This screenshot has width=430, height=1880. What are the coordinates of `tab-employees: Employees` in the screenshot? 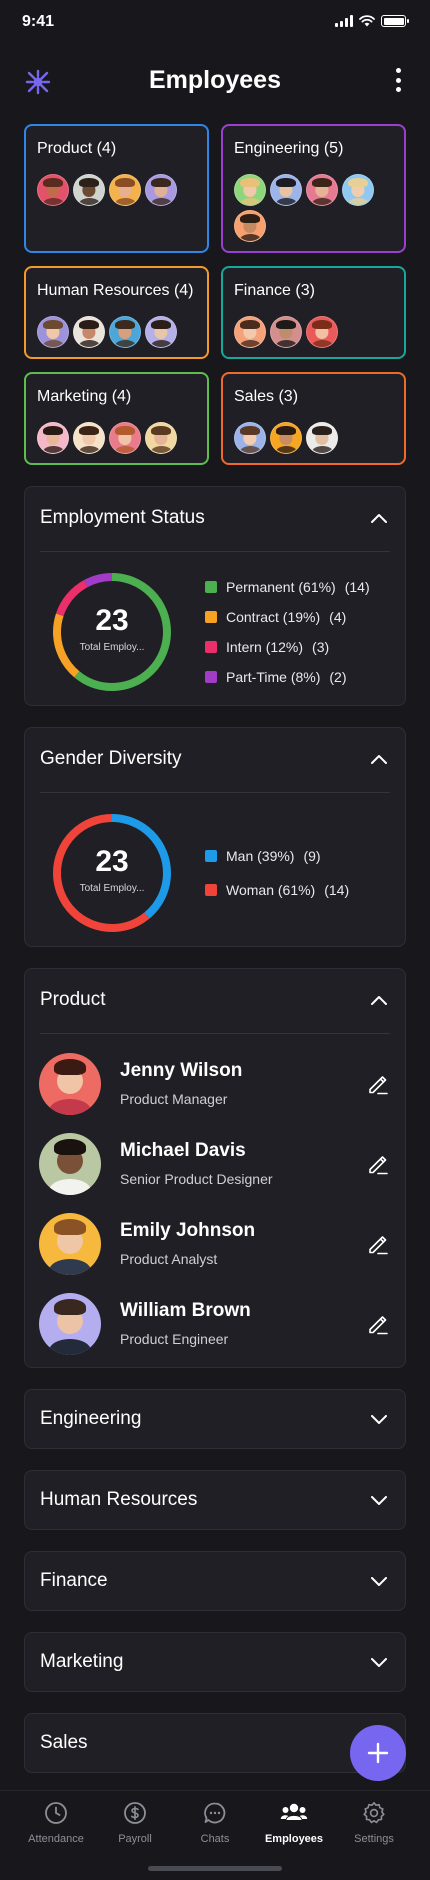 It's located at (294, 1823).